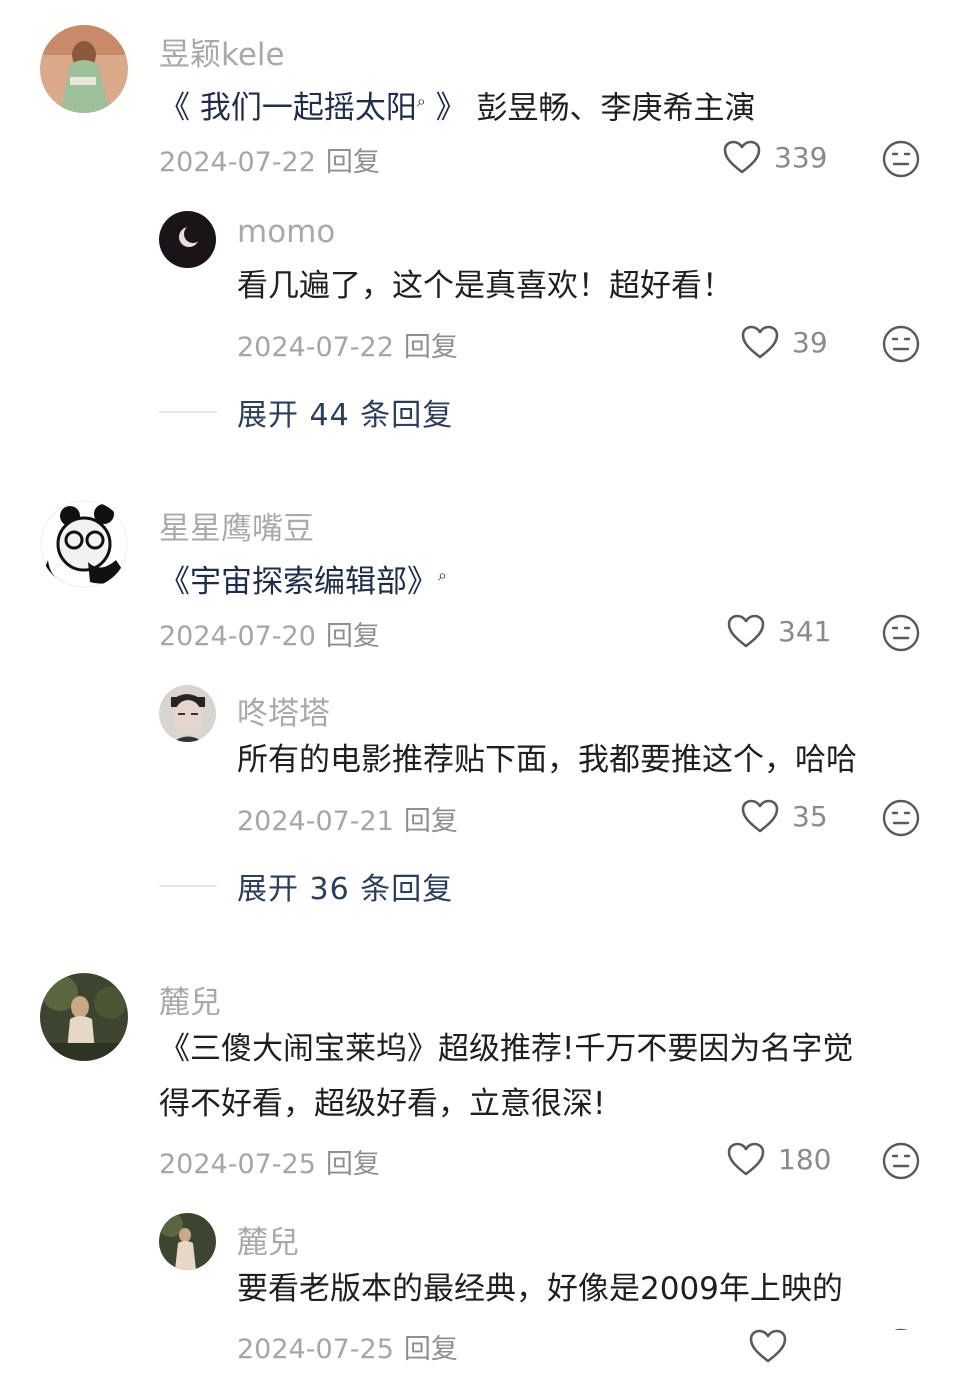 Image resolution: width=960 pixels, height=1378 pixels. I want to click on like-button: 341, so click(778, 631).